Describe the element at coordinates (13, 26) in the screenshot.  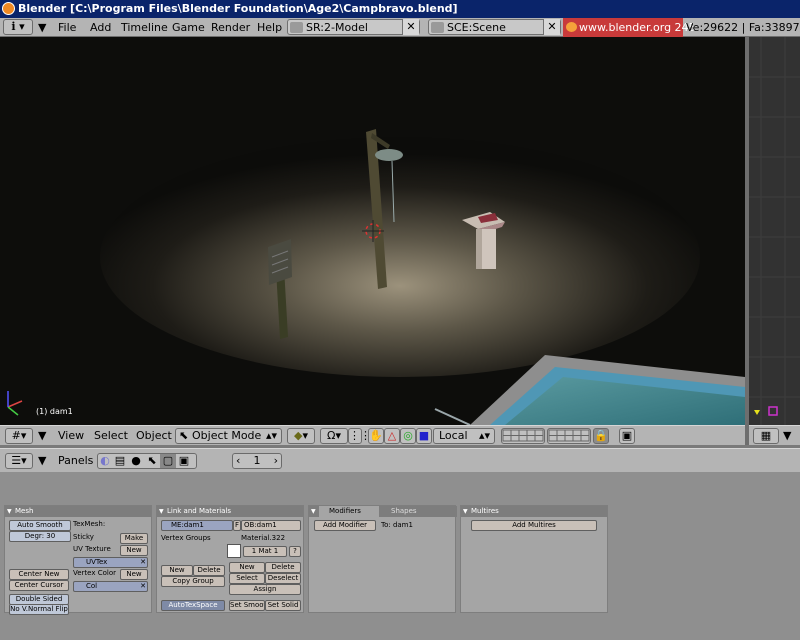
I see `info-icon: i` at that location.